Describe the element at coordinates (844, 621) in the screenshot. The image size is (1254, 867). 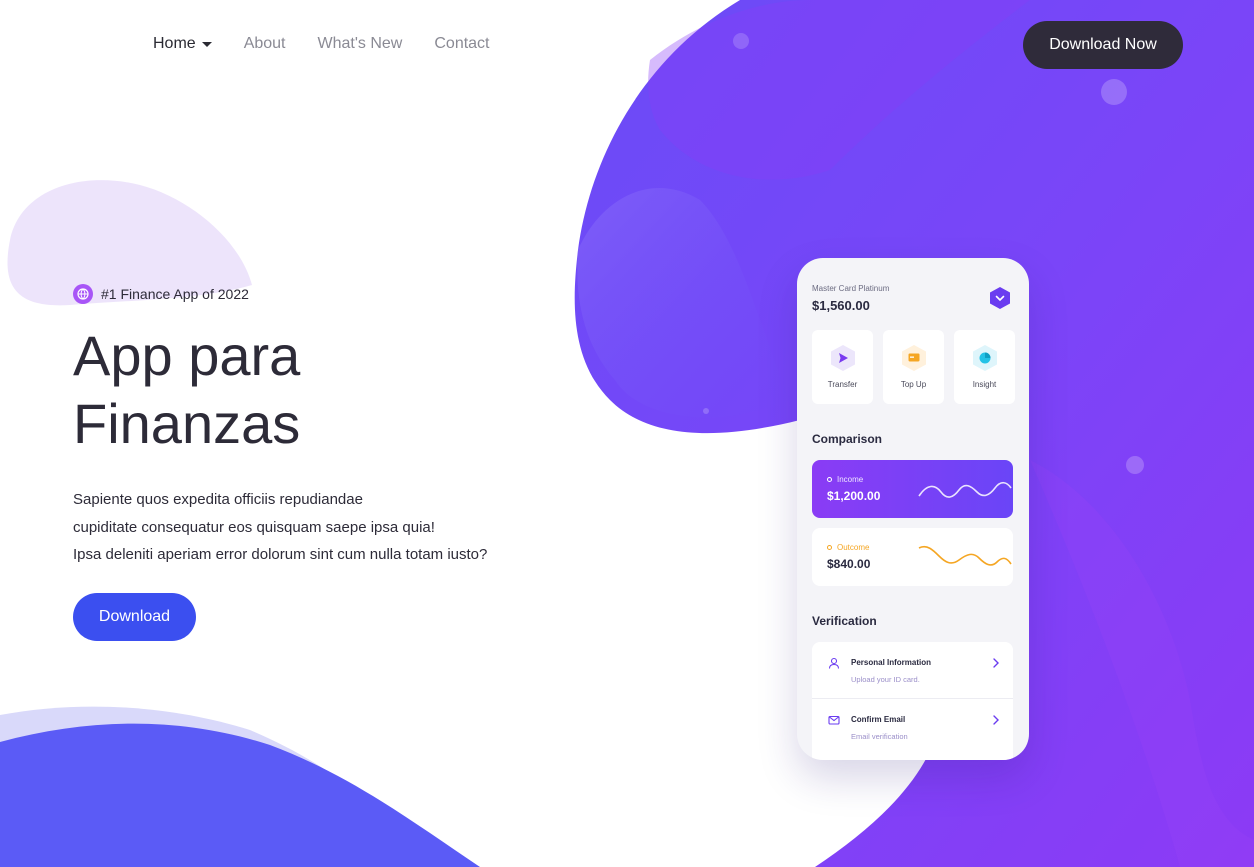
I see `verification-title: Verification` at that location.